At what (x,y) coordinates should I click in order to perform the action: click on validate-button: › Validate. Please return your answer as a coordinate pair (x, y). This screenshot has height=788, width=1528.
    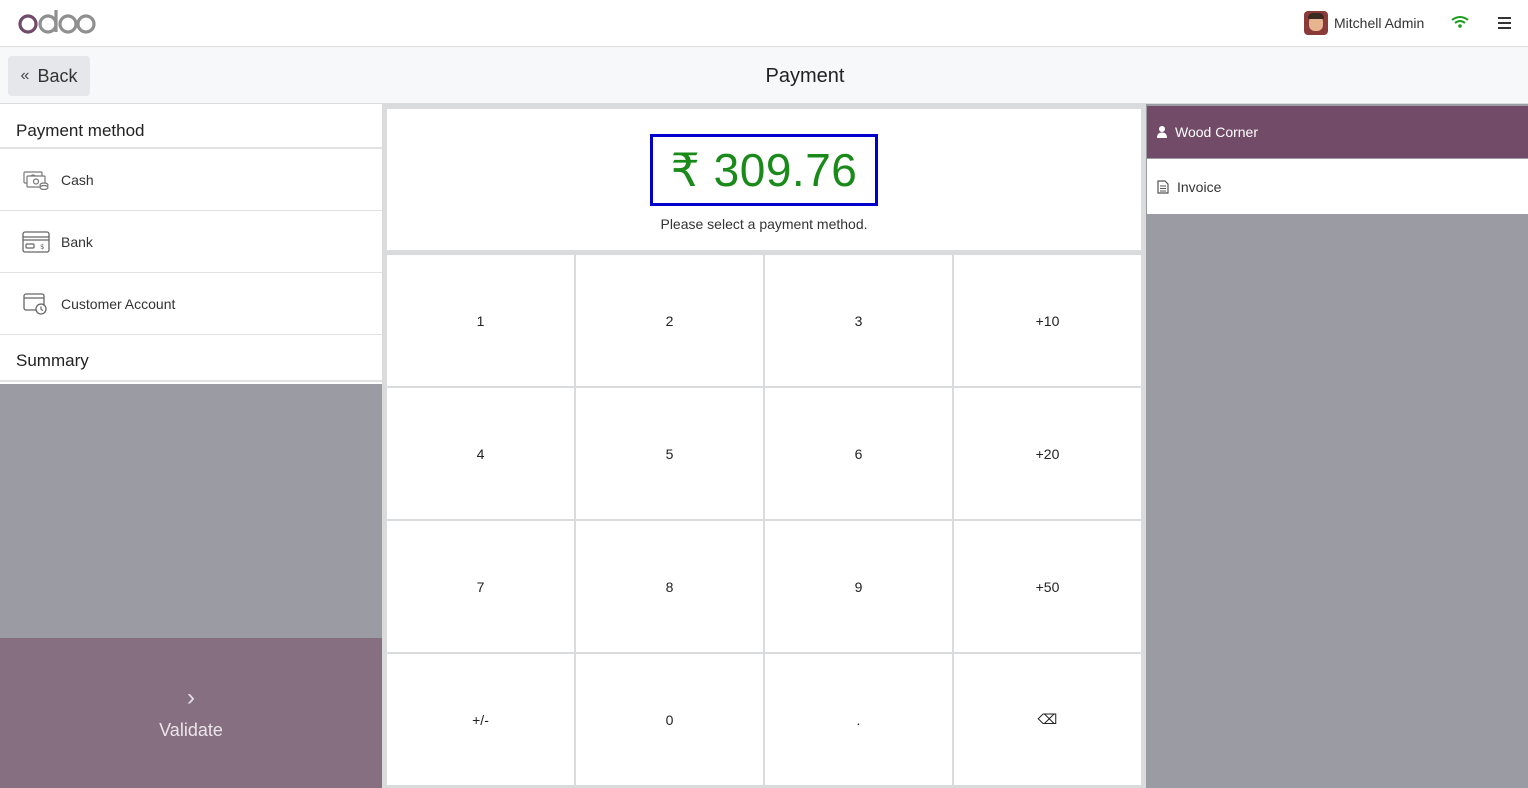
    Looking at the image, I should click on (191, 713).